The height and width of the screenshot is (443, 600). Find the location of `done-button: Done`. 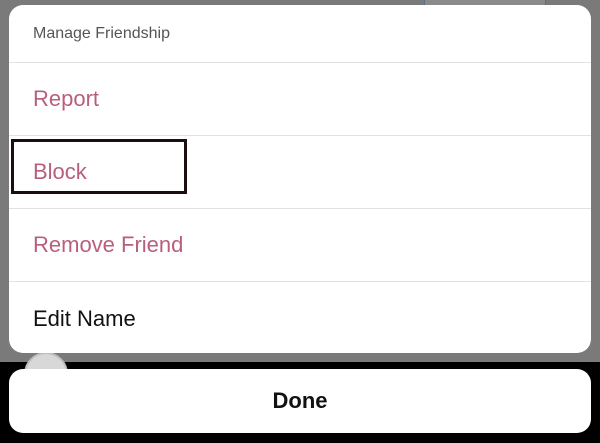

done-button: Done is located at coordinates (300, 401).